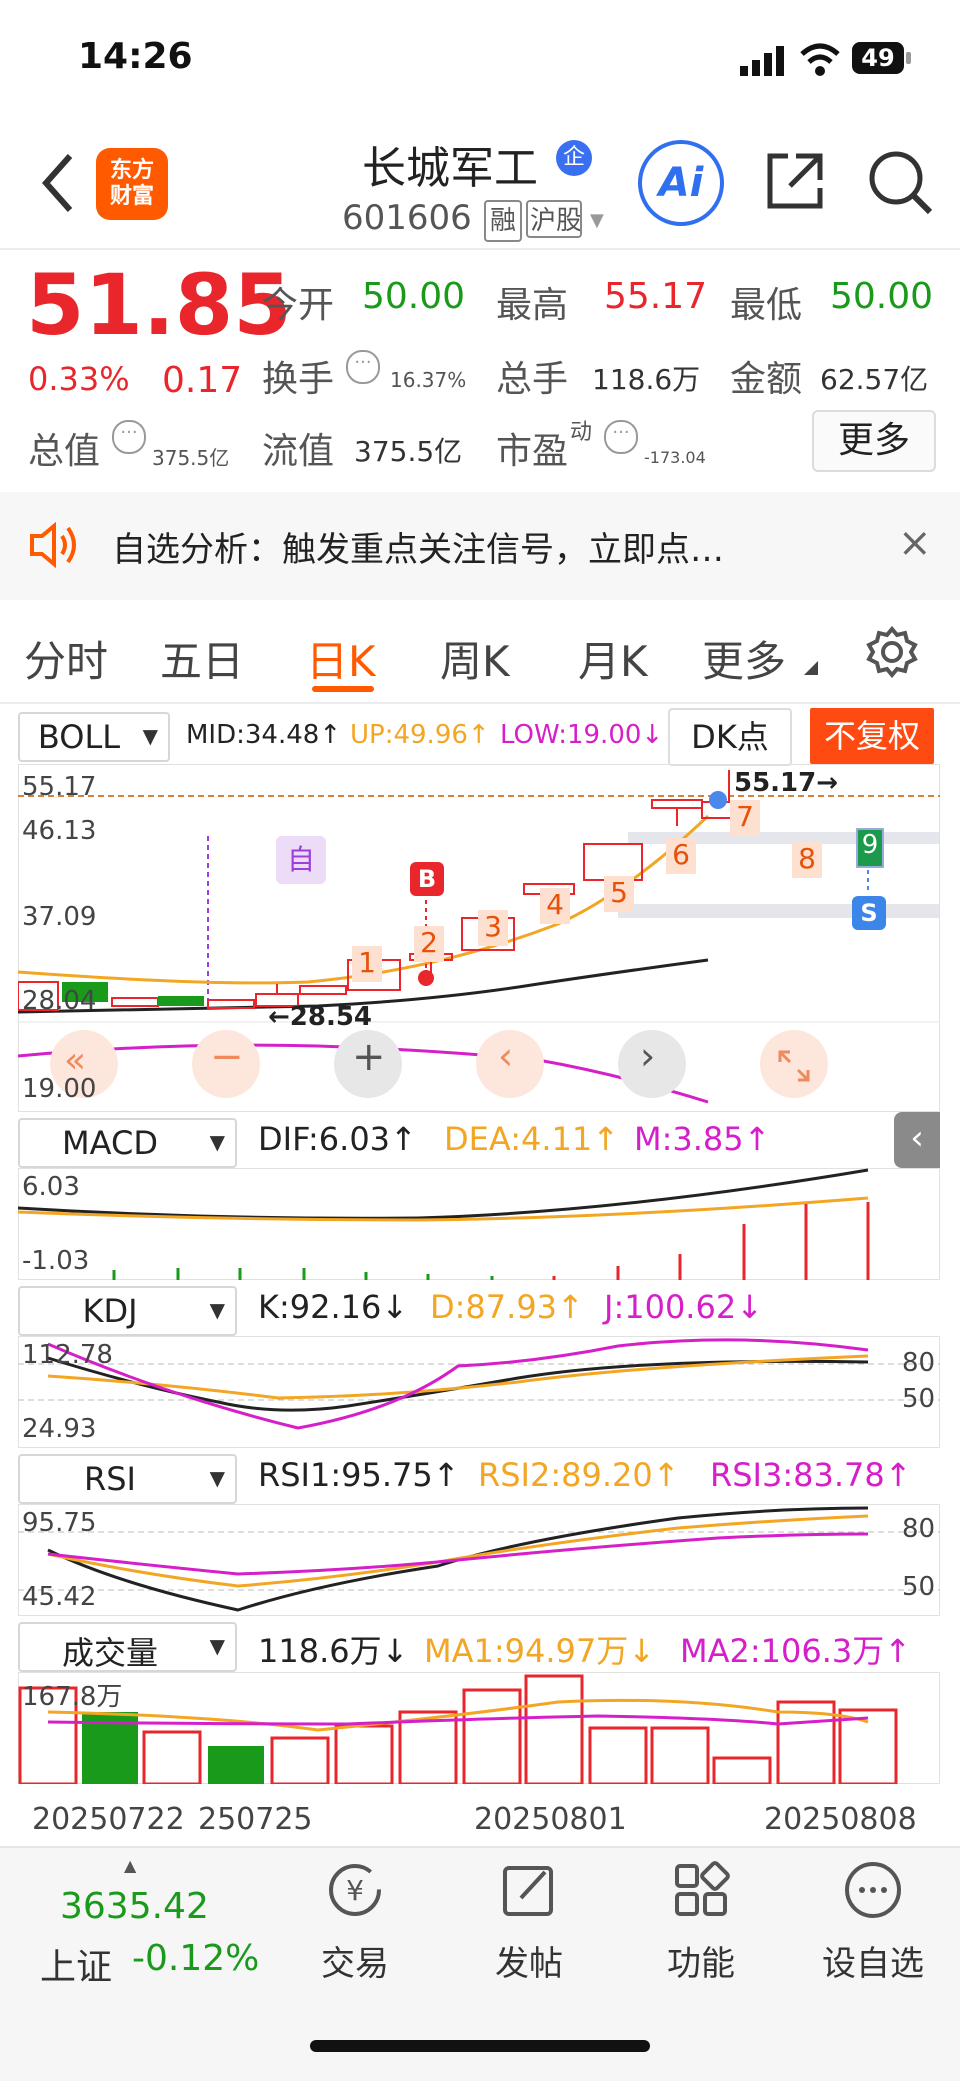 This screenshot has height=2081, width=960. Describe the element at coordinates (873, 1922) in the screenshot. I see `add-watchlist-button: 设自选` at that location.